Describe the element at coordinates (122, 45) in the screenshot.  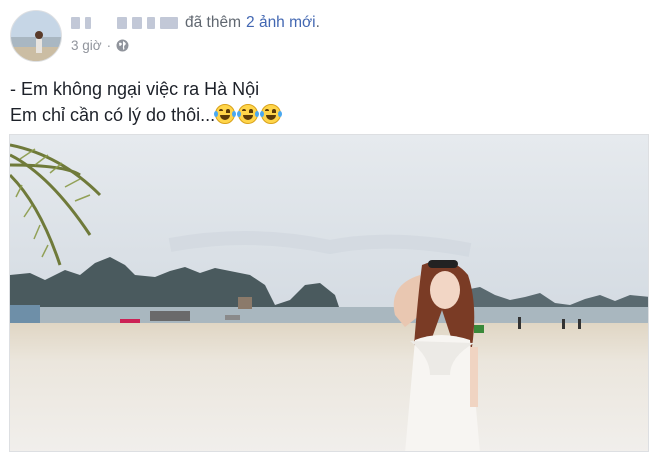
I see `globe-icon` at that location.